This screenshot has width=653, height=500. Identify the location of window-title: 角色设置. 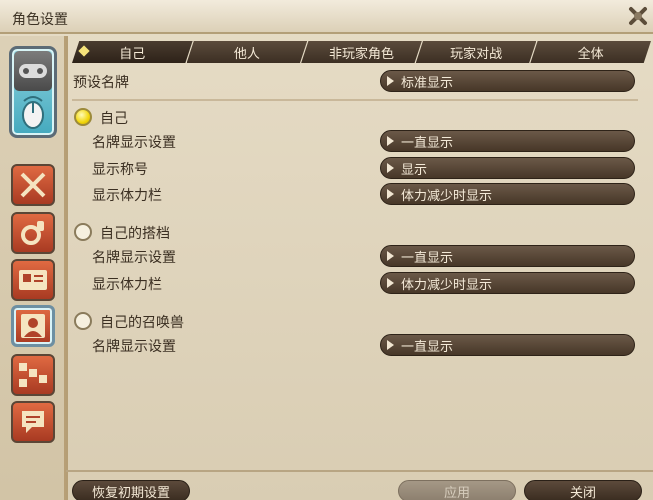
(40, 20).